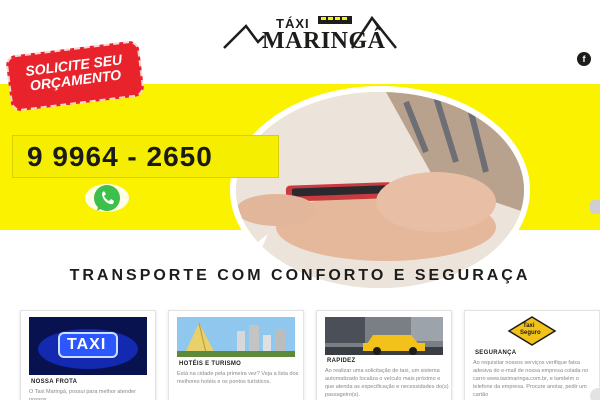  Describe the element at coordinates (210, 364) in the screenshot. I see `card-title: HOTÉIS E TURISMO` at that location.